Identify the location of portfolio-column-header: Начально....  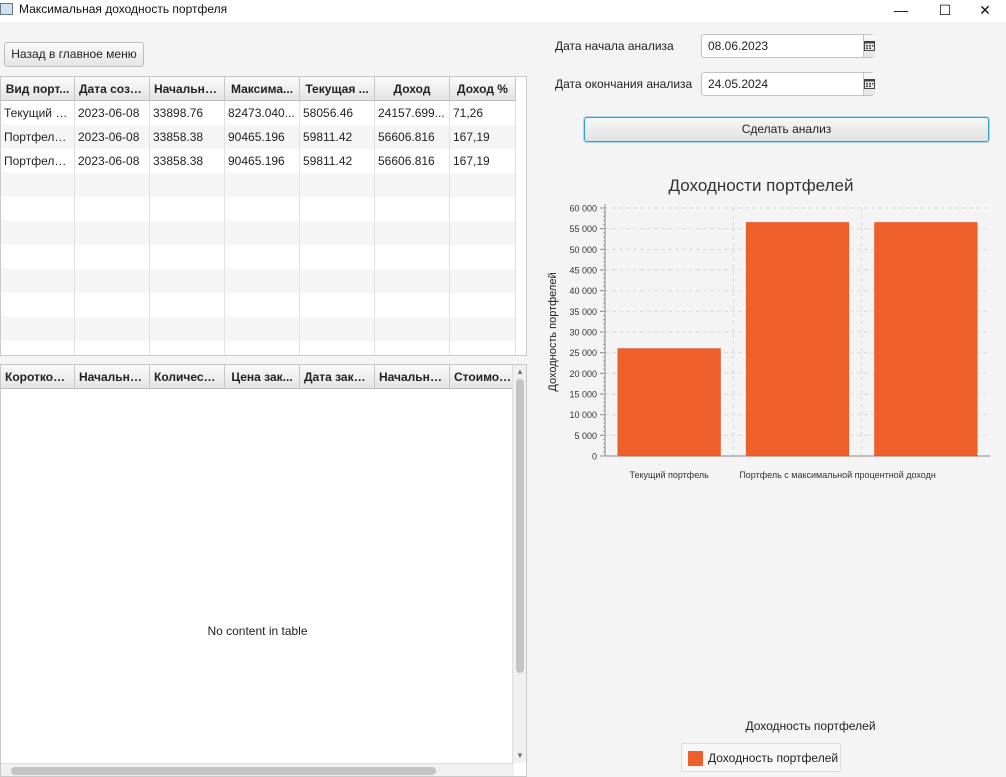
(187, 89).